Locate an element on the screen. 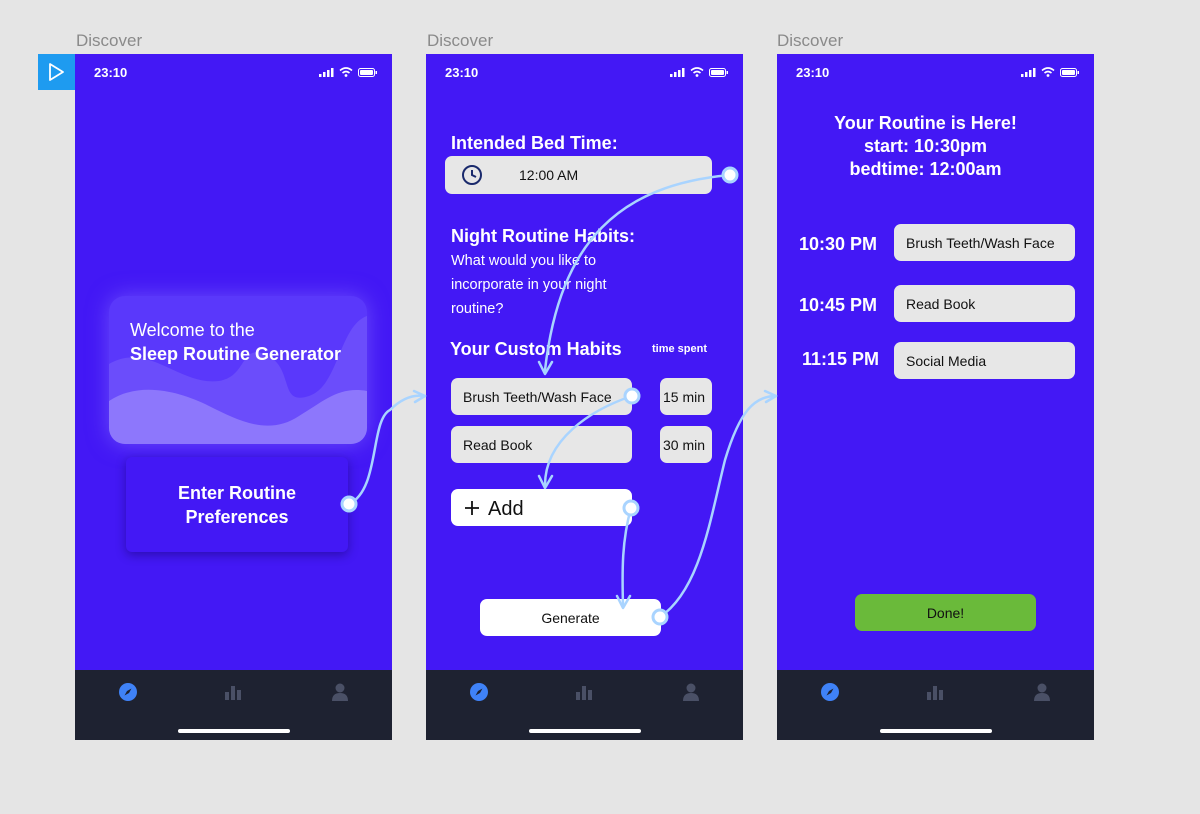 The height and width of the screenshot is (814, 1200). schedule-task: Brush Teeth/Wash Face is located at coordinates (984, 242).